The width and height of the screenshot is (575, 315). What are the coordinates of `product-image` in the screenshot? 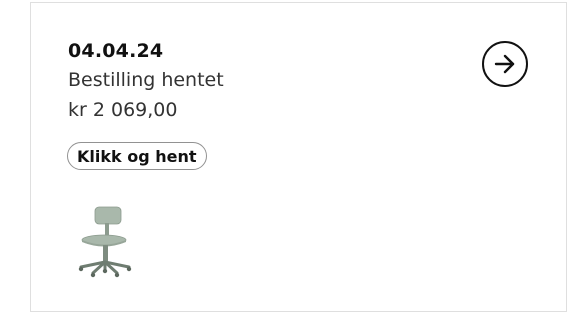 It's located at (106, 241).